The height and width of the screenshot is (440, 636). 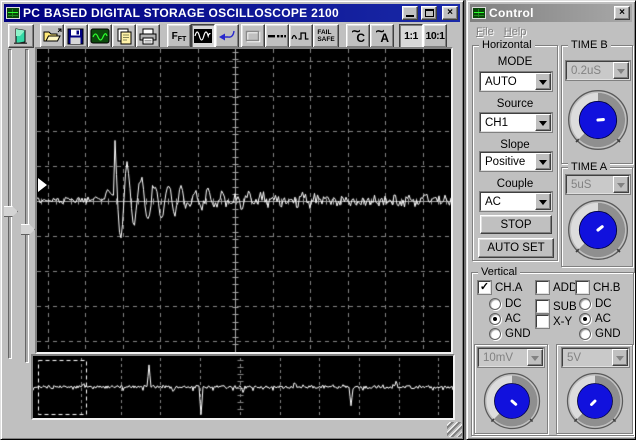 I want to click on maximize-button, so click(x=429, y=13).